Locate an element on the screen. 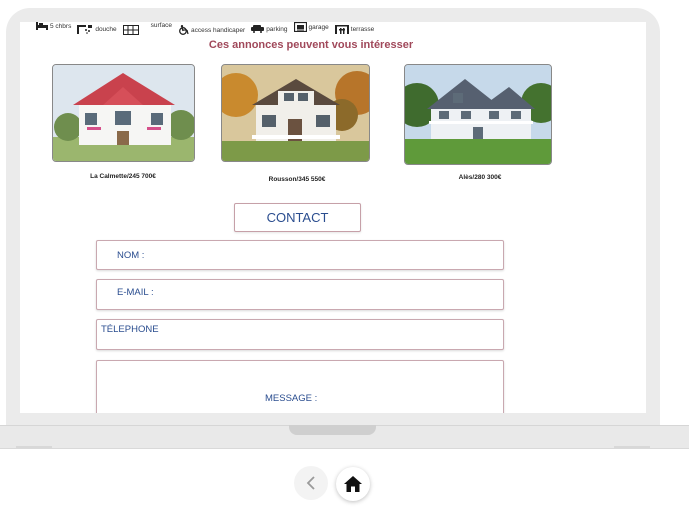 The height and width of the screenshot is (512, 689). home-button is located at coordinates (353, 484).